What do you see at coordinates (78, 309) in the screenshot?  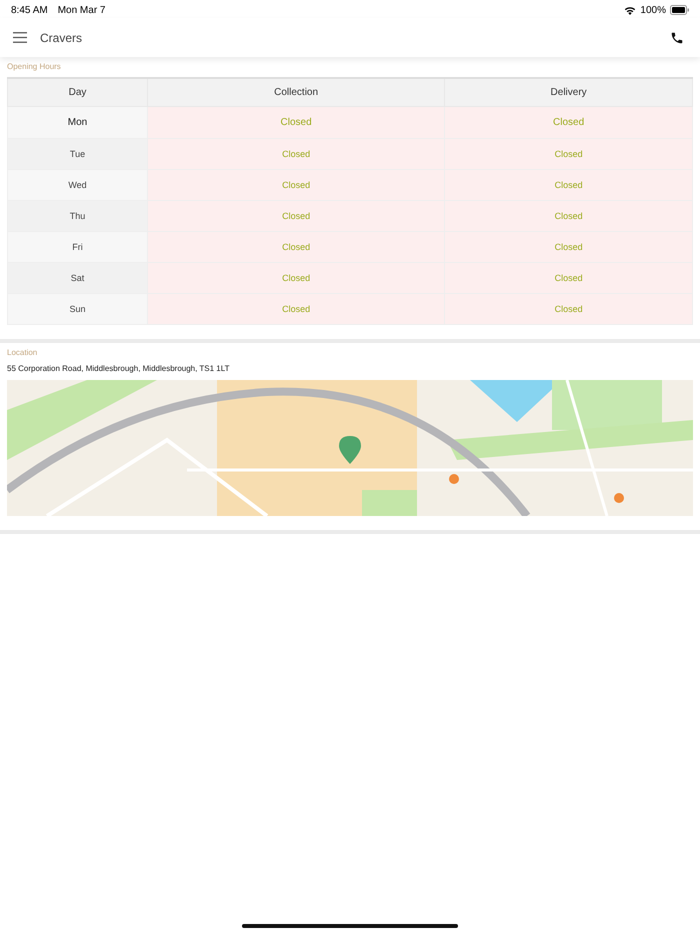 I see `day-cell: Sun` at bounding box center [78, 309].